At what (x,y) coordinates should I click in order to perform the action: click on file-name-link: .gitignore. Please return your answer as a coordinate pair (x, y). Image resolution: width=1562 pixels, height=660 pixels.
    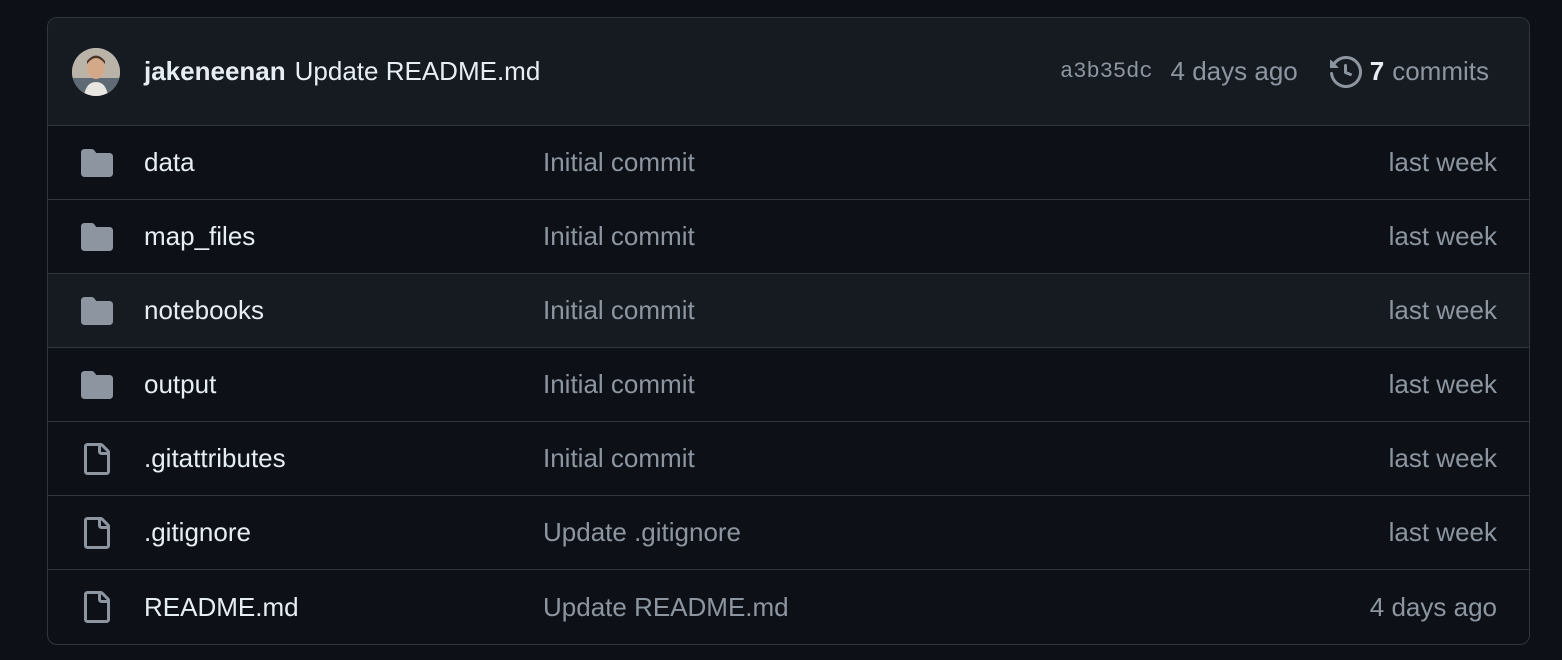
    Looking at the image, I should click on (343, 532).